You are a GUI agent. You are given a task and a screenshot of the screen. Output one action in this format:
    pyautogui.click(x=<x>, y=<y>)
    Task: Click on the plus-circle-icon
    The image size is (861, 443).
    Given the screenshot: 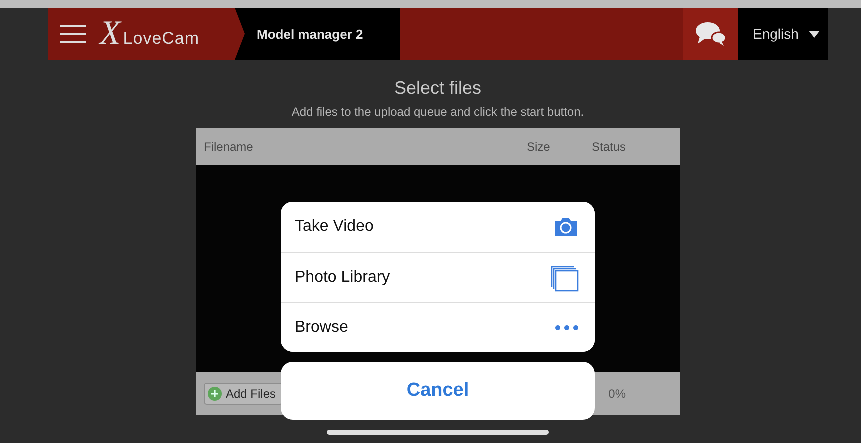 What is the action you would take?
    pyautogui.click(x=215, y=393)
    